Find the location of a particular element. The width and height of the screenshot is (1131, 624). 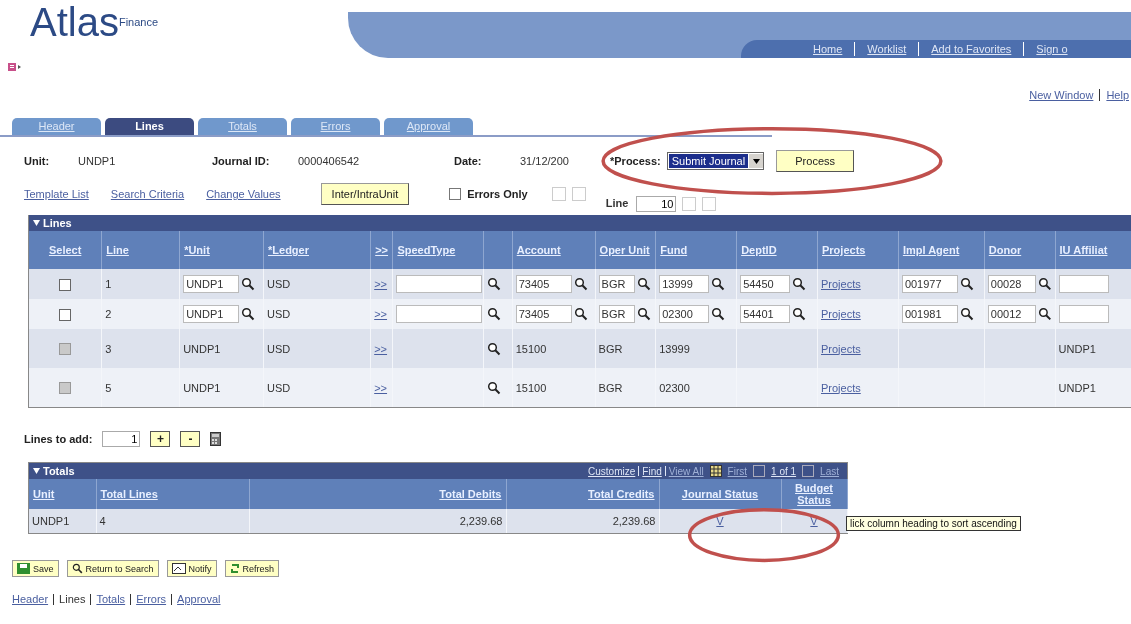

nav-link: Home is located at coordinates (828, 49).